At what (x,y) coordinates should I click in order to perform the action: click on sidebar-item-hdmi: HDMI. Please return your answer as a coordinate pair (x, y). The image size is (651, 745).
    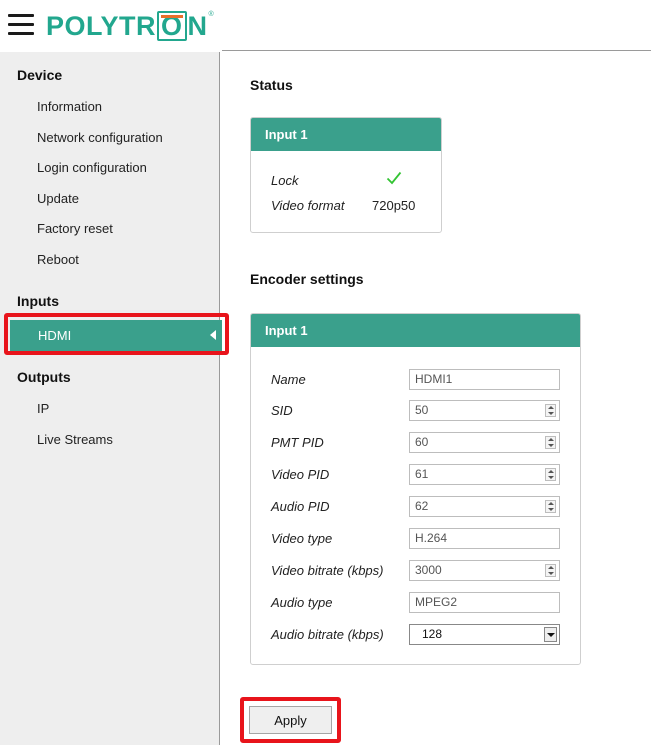
    Looking at the image, I should click on (116, 335).